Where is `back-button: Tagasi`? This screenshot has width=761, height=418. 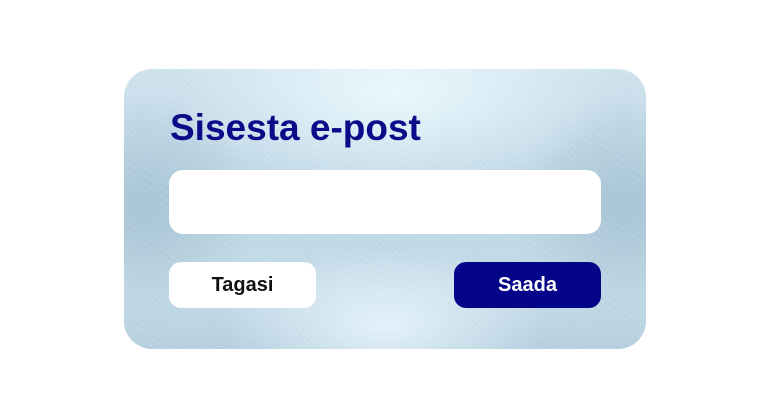 back-button: Tagasi is located at coordinates (242, 285).